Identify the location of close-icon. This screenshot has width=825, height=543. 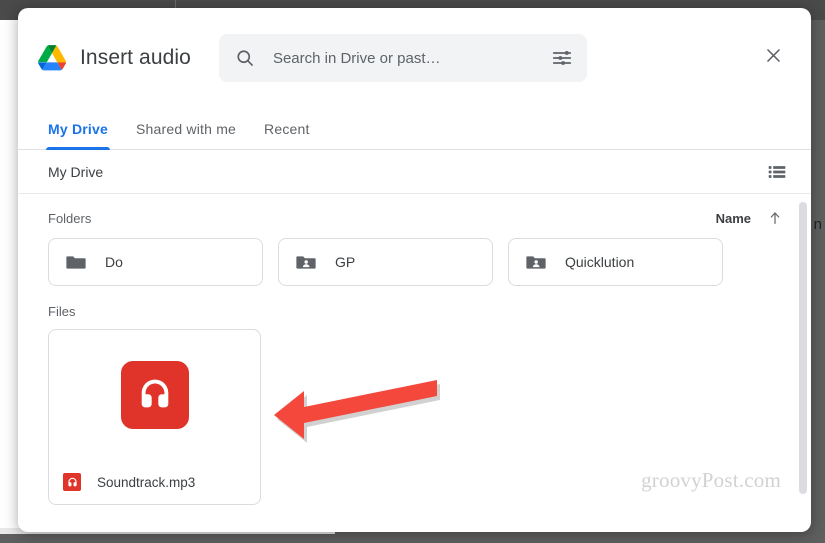
(773, 58).